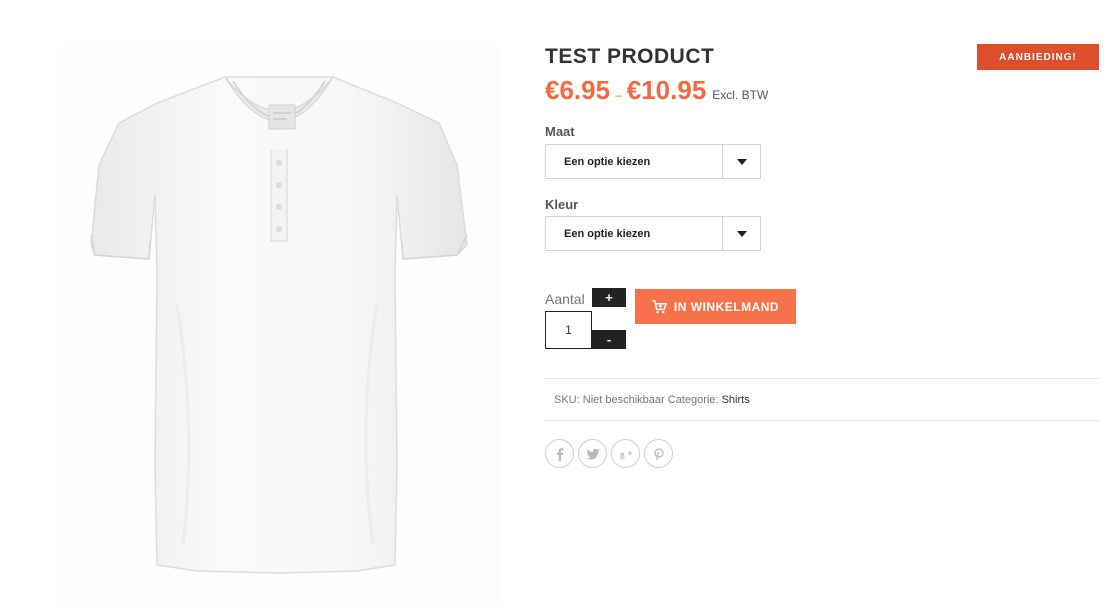 Image resolution: width=1117 pixels, height=614 pixels. I want to click on add-to-cart-button: IN WINKELMAND, so click(715, 306).